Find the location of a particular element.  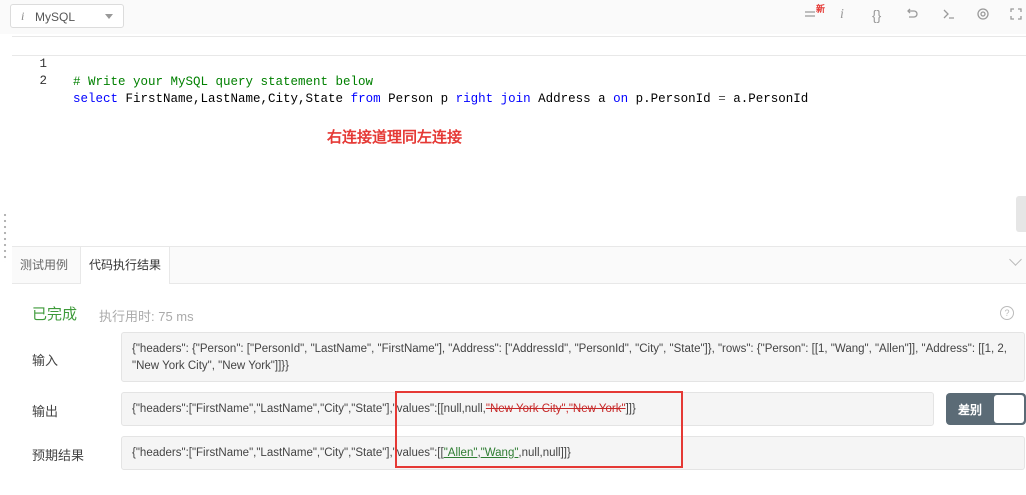

fullscreen-icon is located at coordinates (1016, 15).